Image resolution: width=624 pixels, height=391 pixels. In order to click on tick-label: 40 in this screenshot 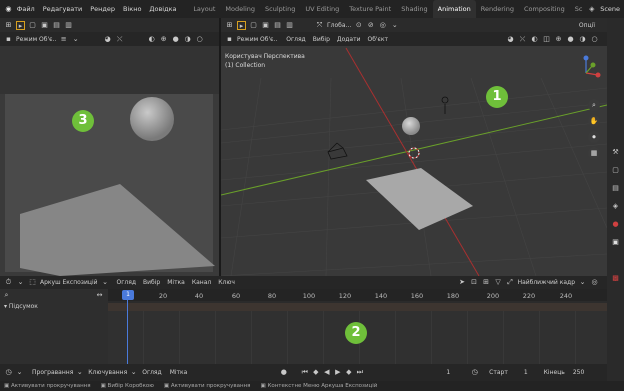, I will do `click(199, 296)`.